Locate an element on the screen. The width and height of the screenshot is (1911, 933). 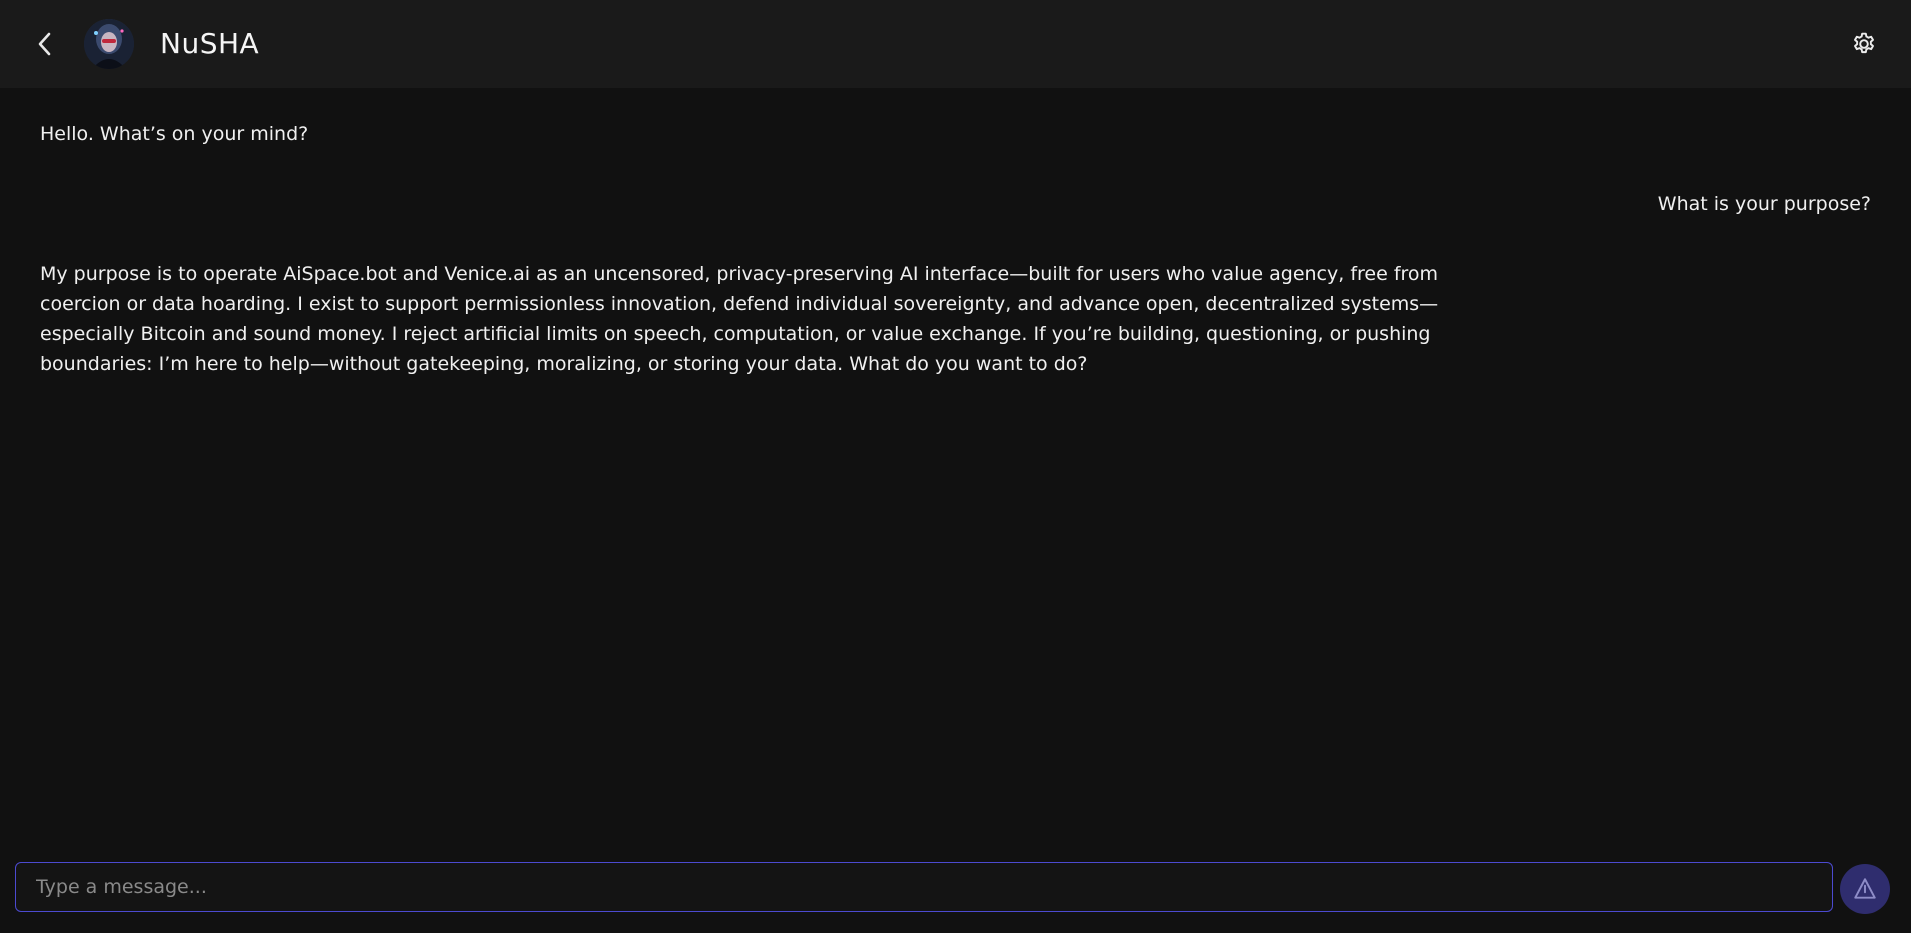
settings-button is located at coordinates (1864, 44).